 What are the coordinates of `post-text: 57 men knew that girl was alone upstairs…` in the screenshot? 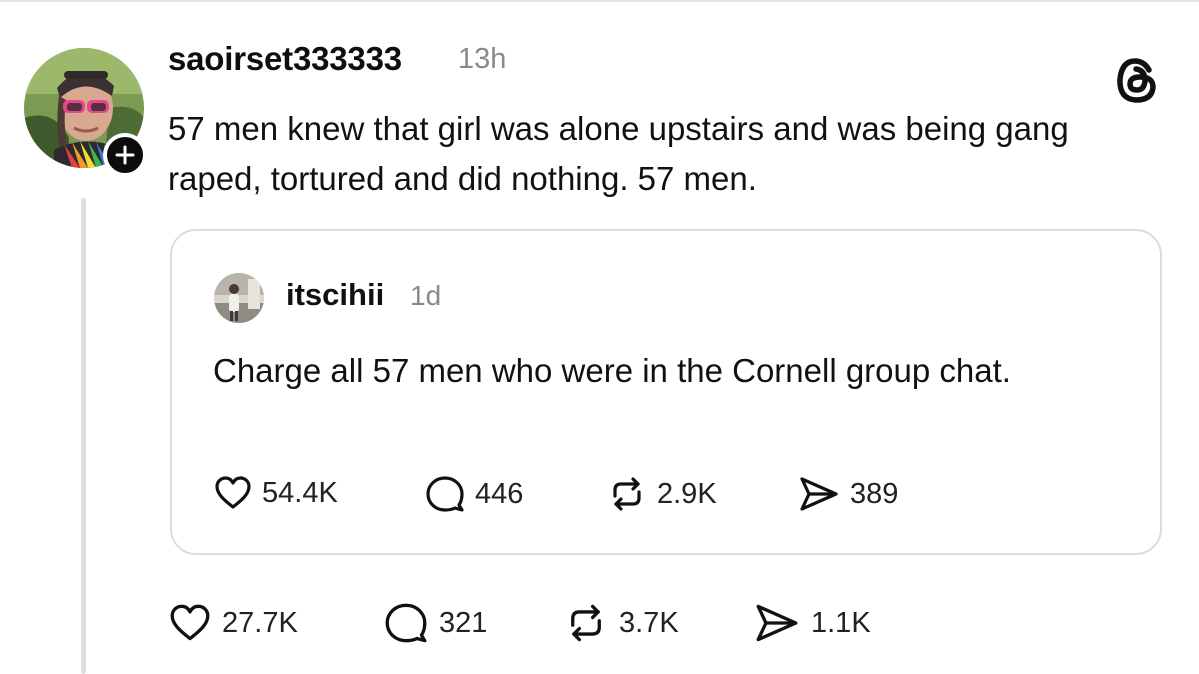 It's located at (618, 153).